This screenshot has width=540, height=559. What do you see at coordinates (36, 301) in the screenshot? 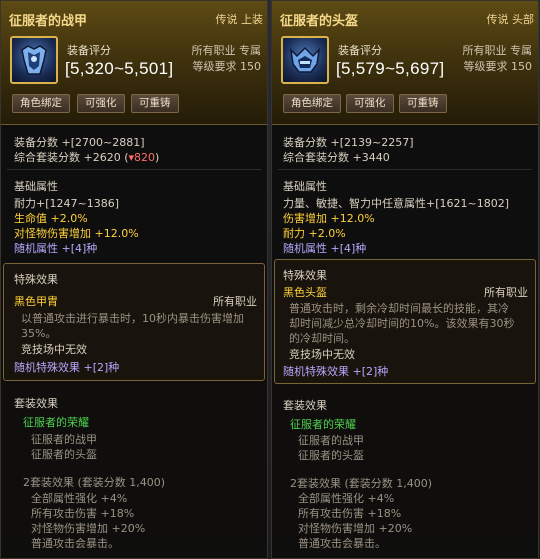
I see `special-name: 黑色甲胄` at bounding box center [36, 301].